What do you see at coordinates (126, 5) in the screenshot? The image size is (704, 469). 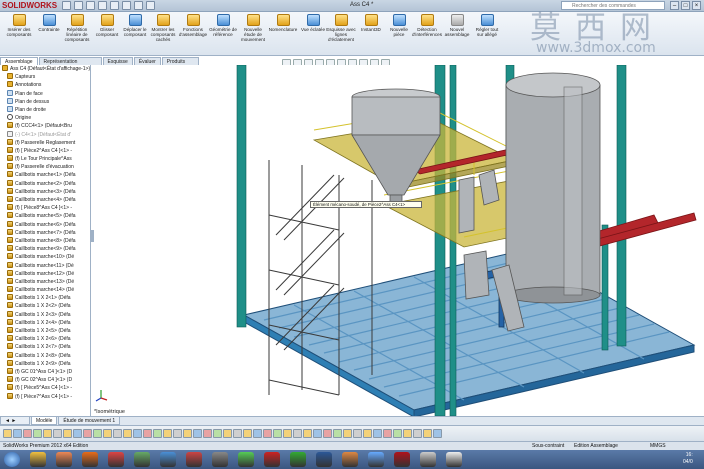 I see `select-icon` at bounding box center [126, 5].